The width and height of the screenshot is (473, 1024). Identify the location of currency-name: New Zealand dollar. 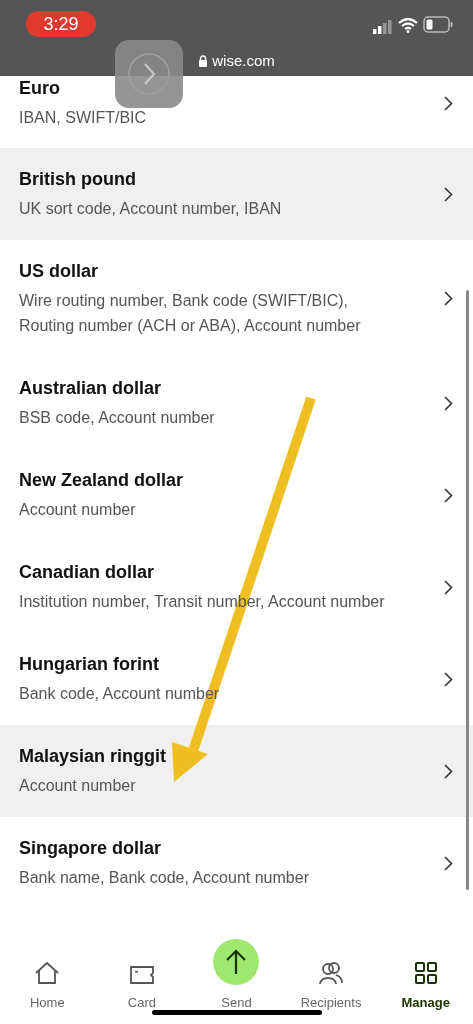
(102, 480).